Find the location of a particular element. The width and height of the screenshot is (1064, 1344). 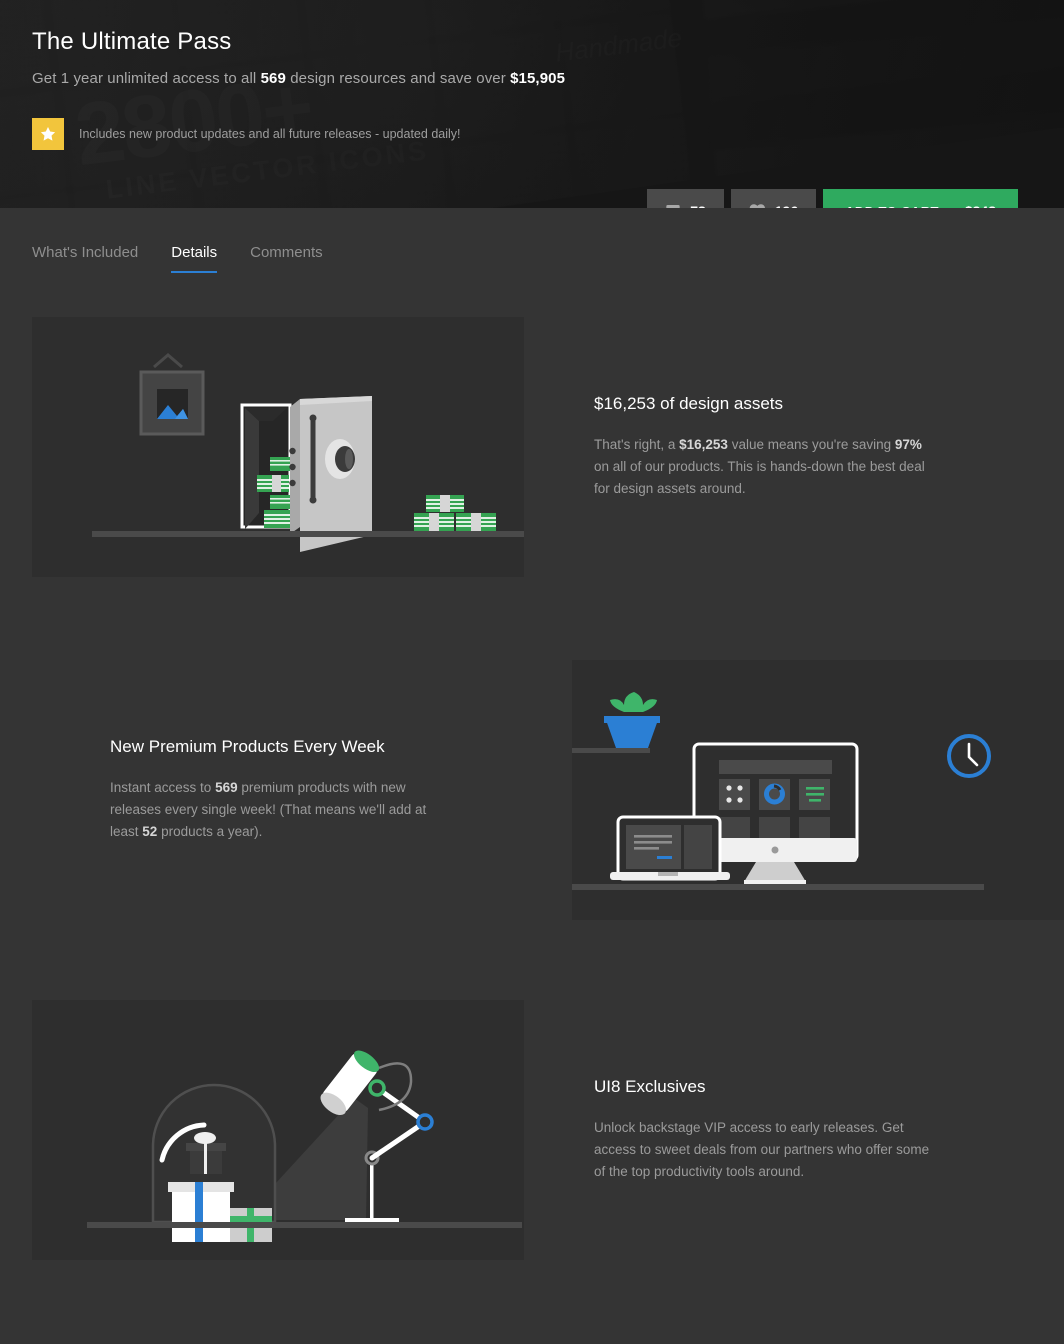

likes-count: 196 is located at coordinates (786, 205).